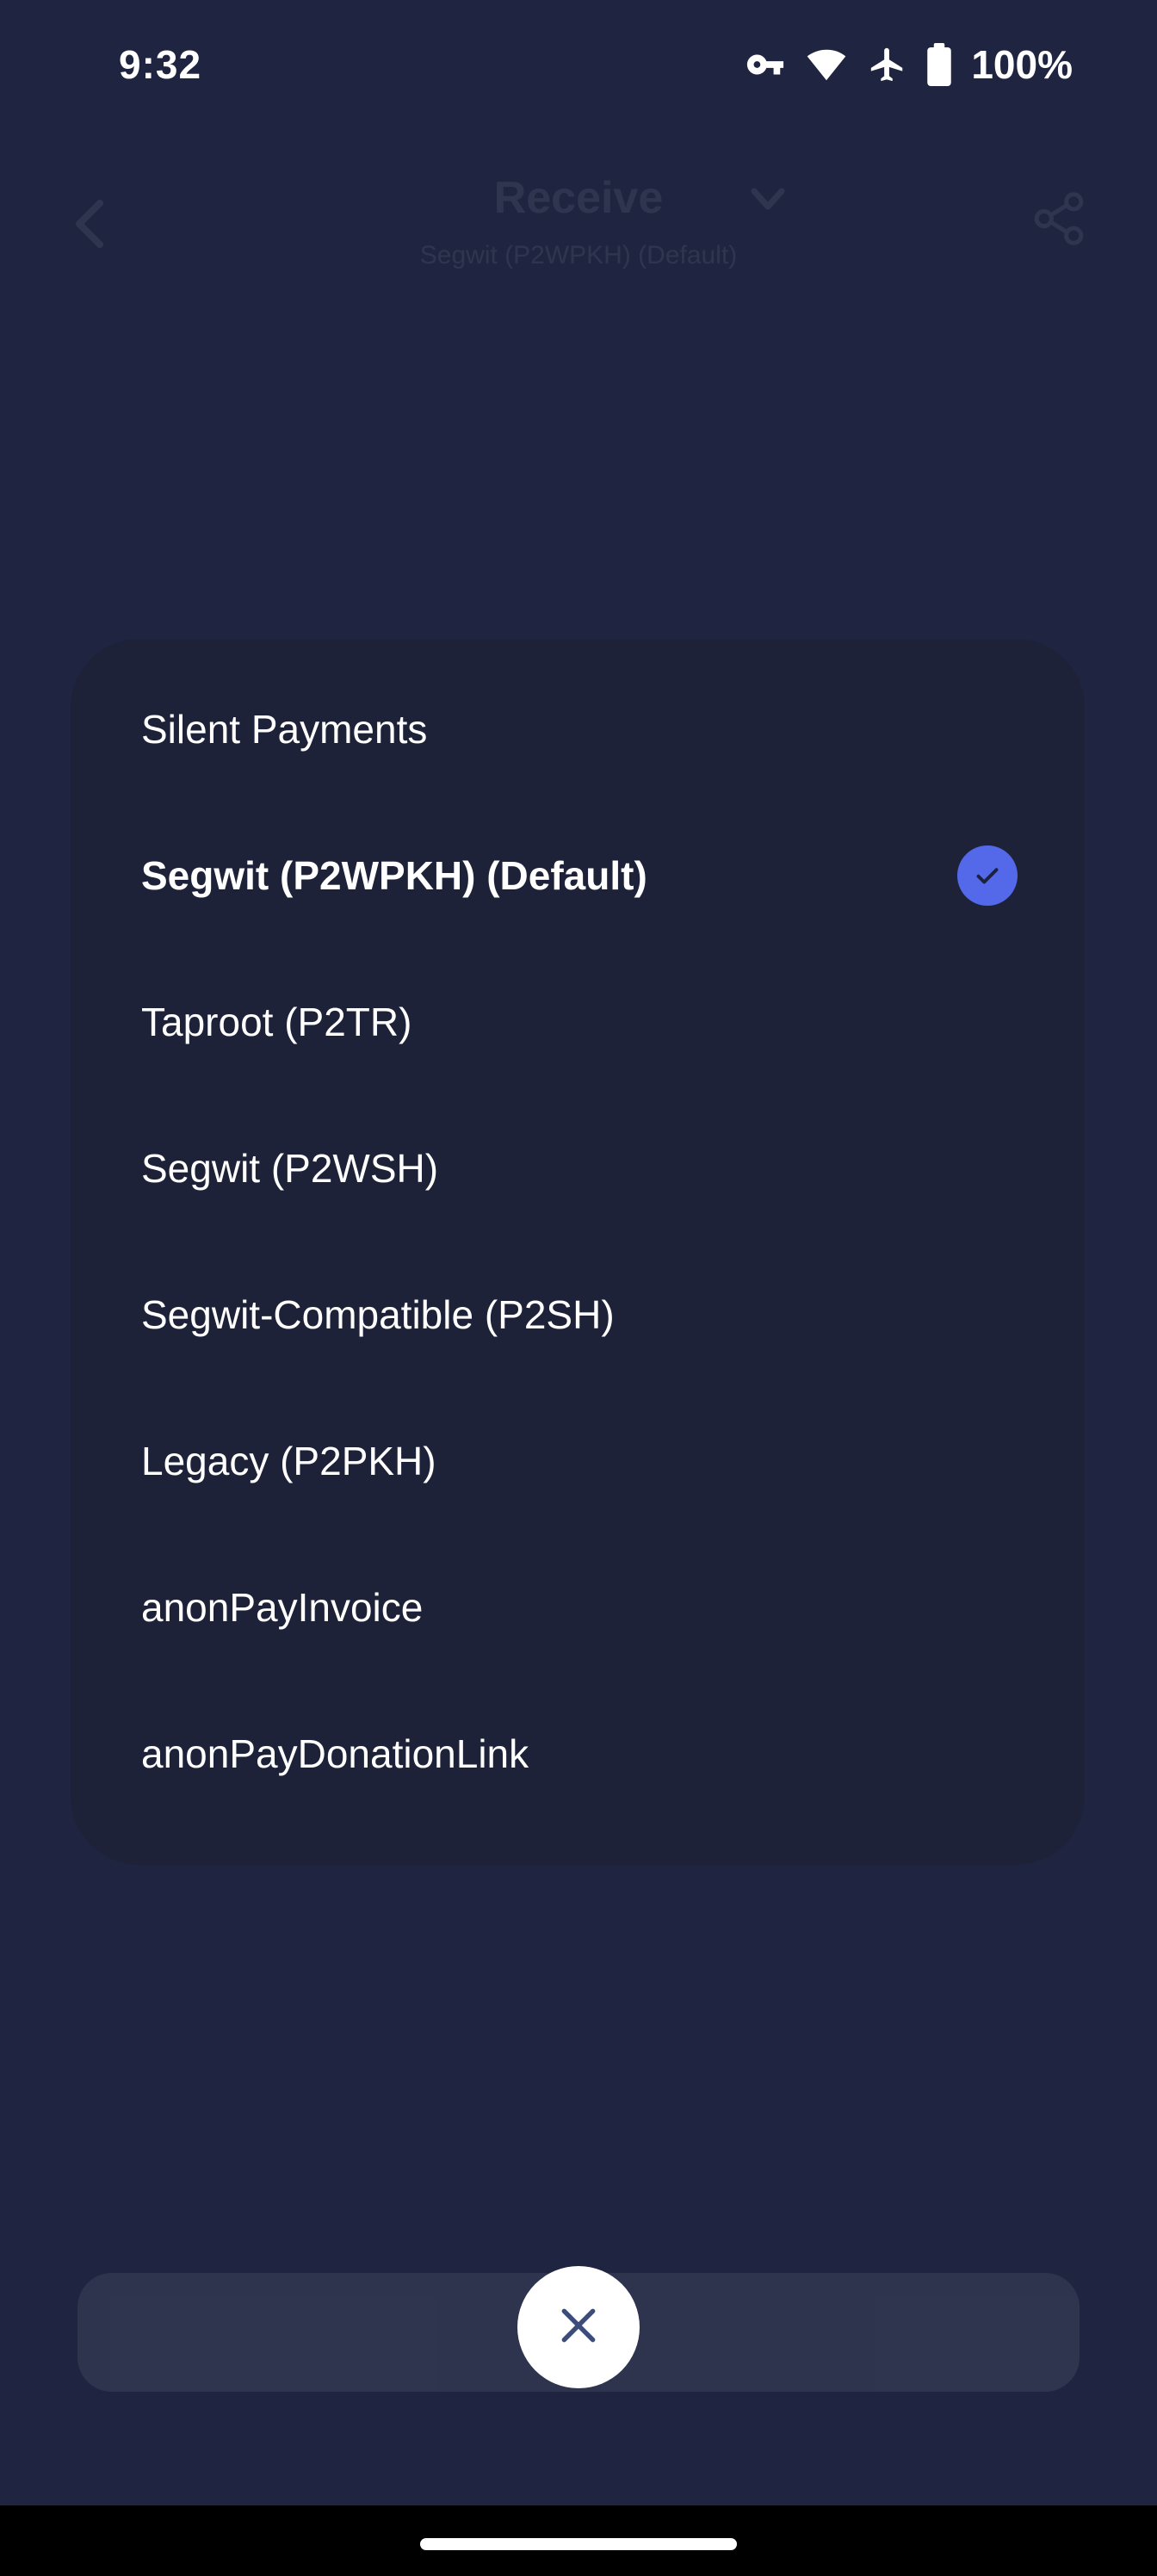 The height and width of the screenshot is (2576, 1157). What do you see at coordinates (768, 202) in the screenshot?
I see `chevron-down-icon` at bounding box center [768, 202].